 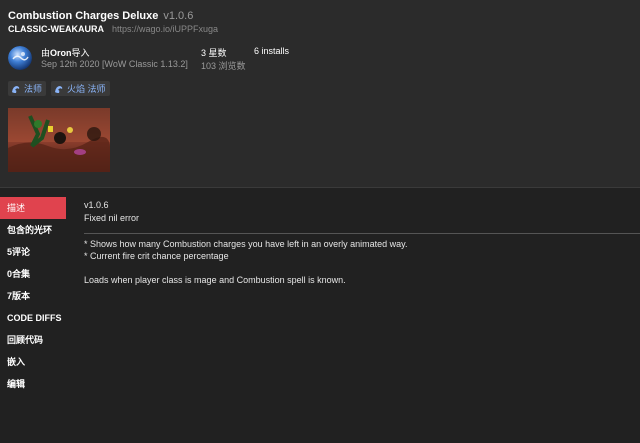 I want to click on sidebar-item-collections: 0合集, so click(x=33, y=274).